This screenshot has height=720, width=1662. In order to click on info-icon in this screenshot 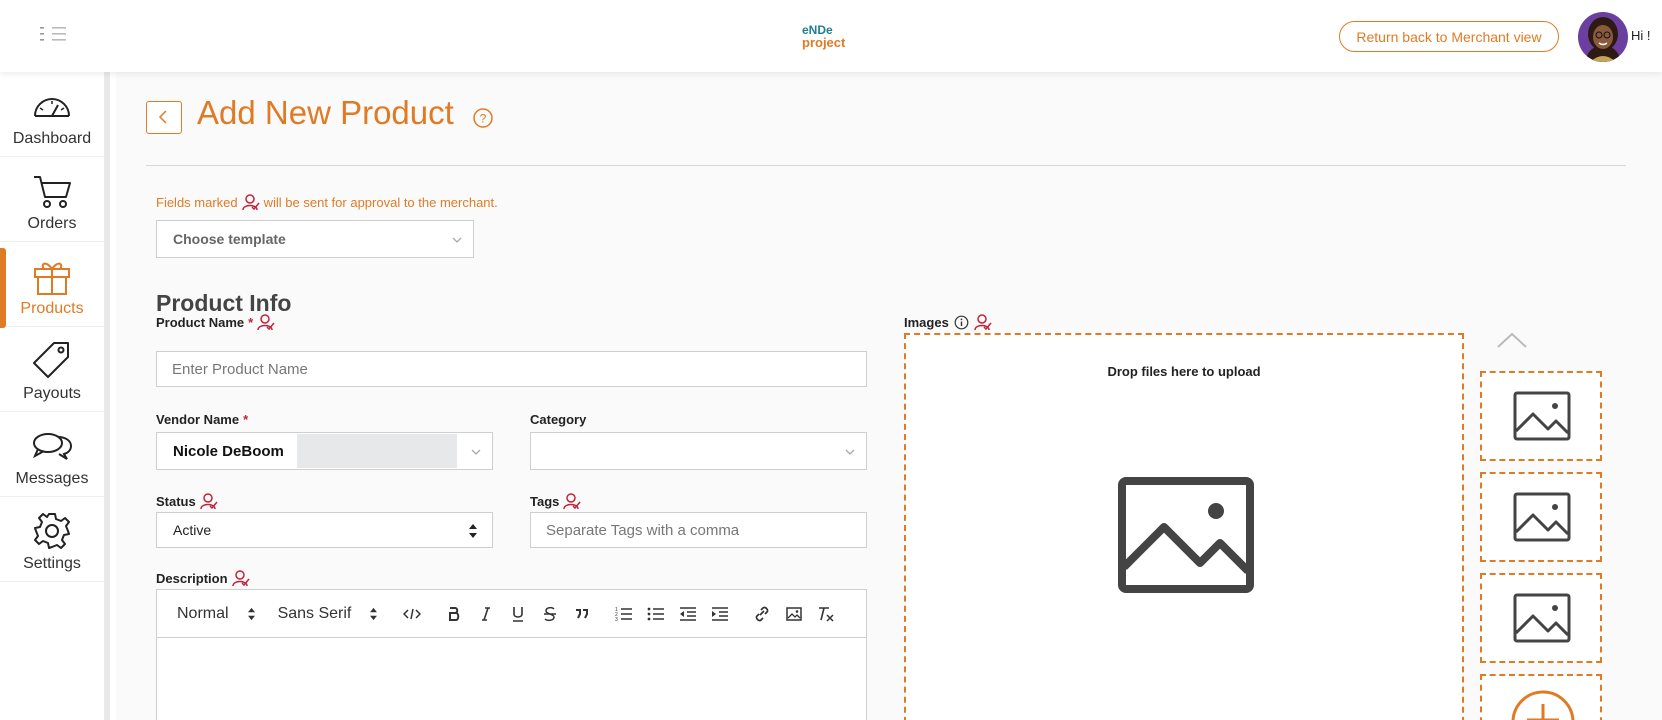, I will do `click(961, 322)`.